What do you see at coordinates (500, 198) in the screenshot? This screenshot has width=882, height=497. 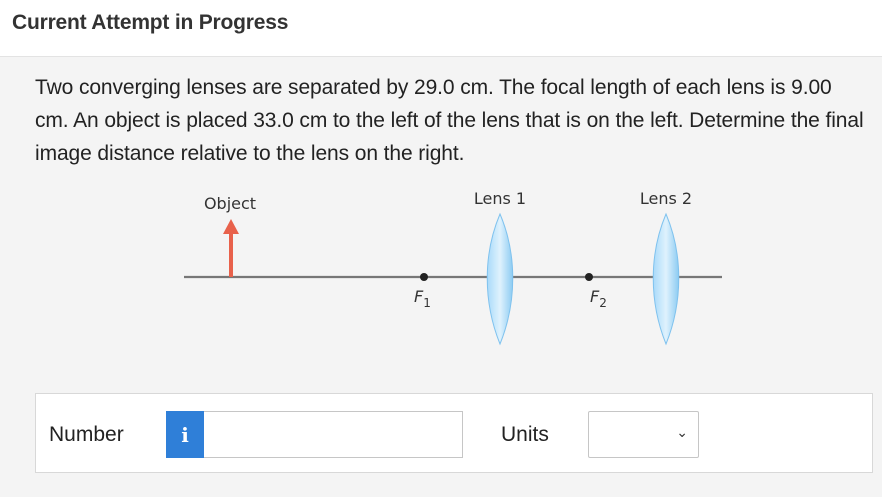 I see `lens-1-label: Lens 1` at bounding box center [500, 198].